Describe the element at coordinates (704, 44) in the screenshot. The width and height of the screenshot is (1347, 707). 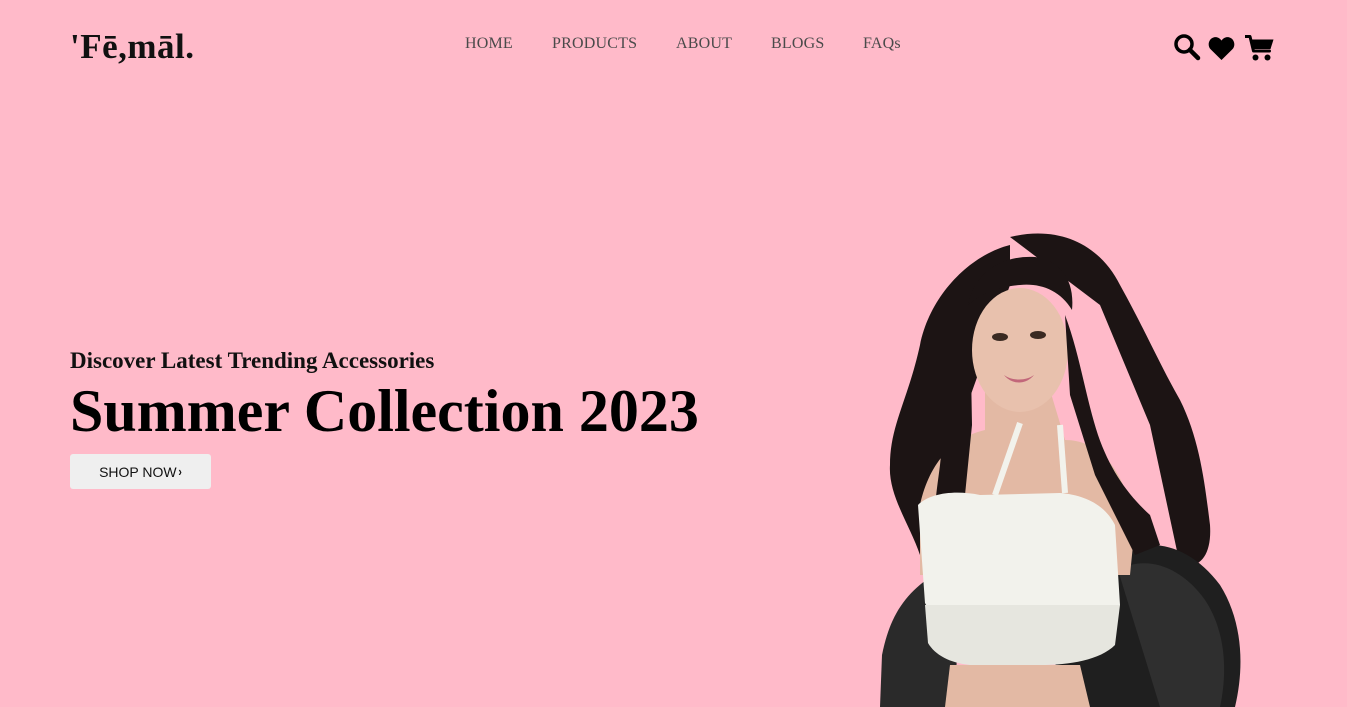
I see `nav-item-about: ABOUT` at that location.